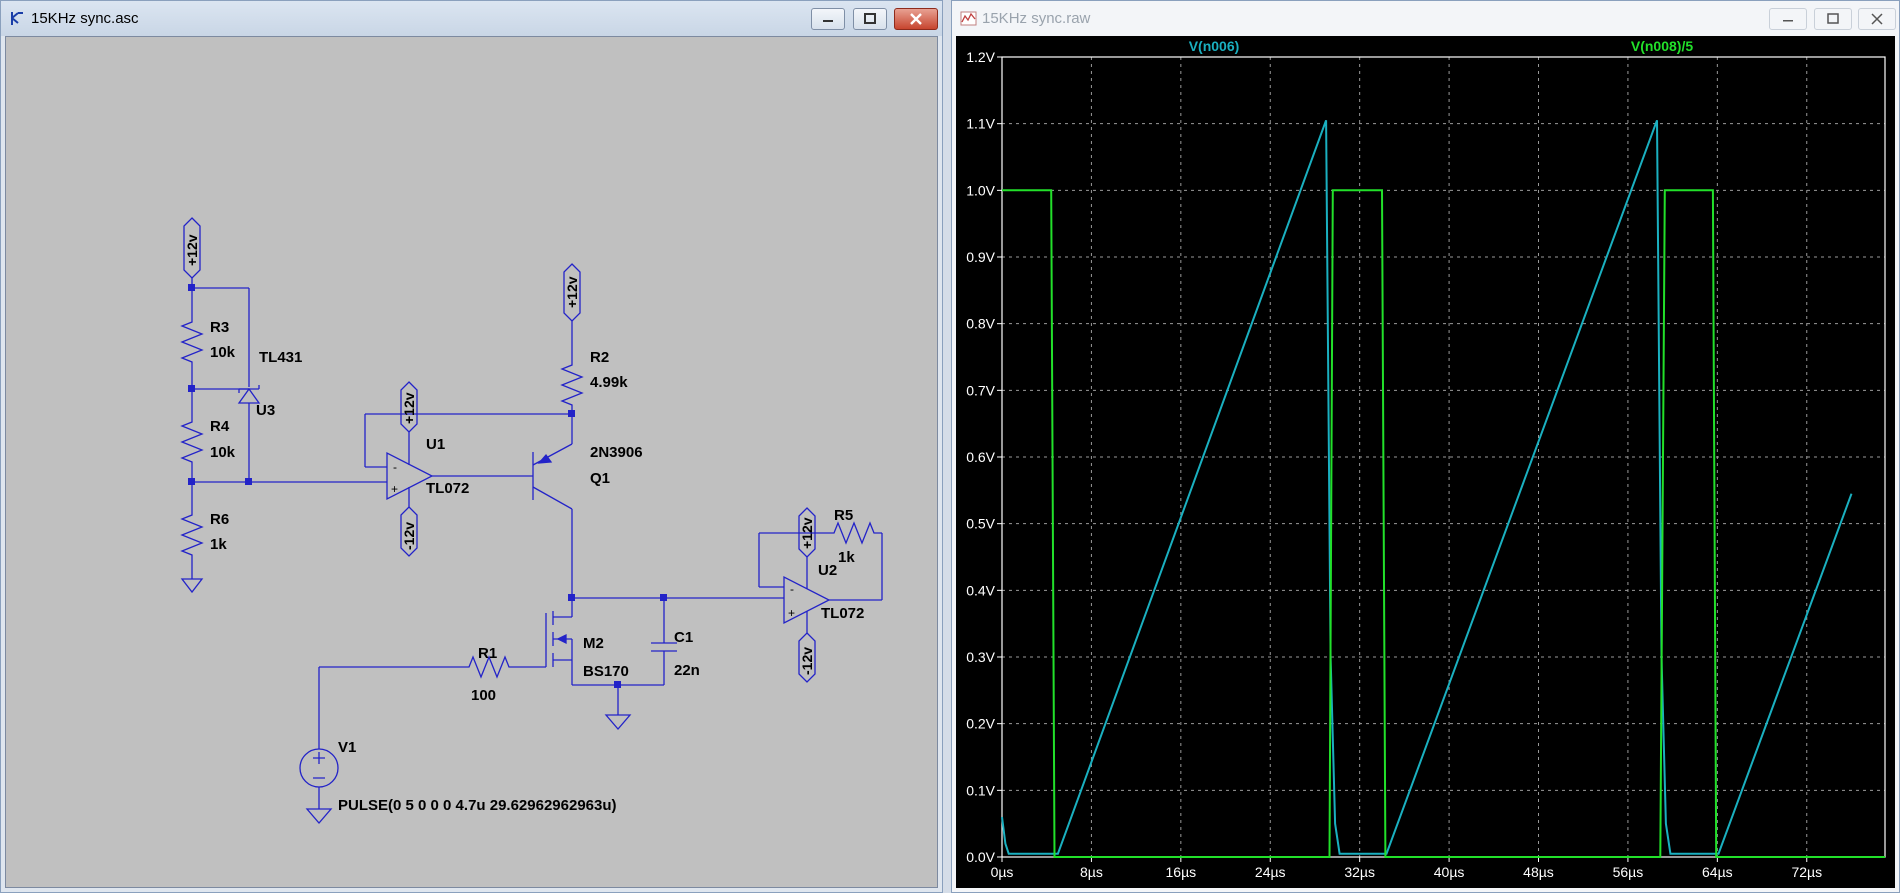 The width and height of the screenshot is (1900, 893). I want to click on y-tick-label: 0.9V, so click(980, 257).